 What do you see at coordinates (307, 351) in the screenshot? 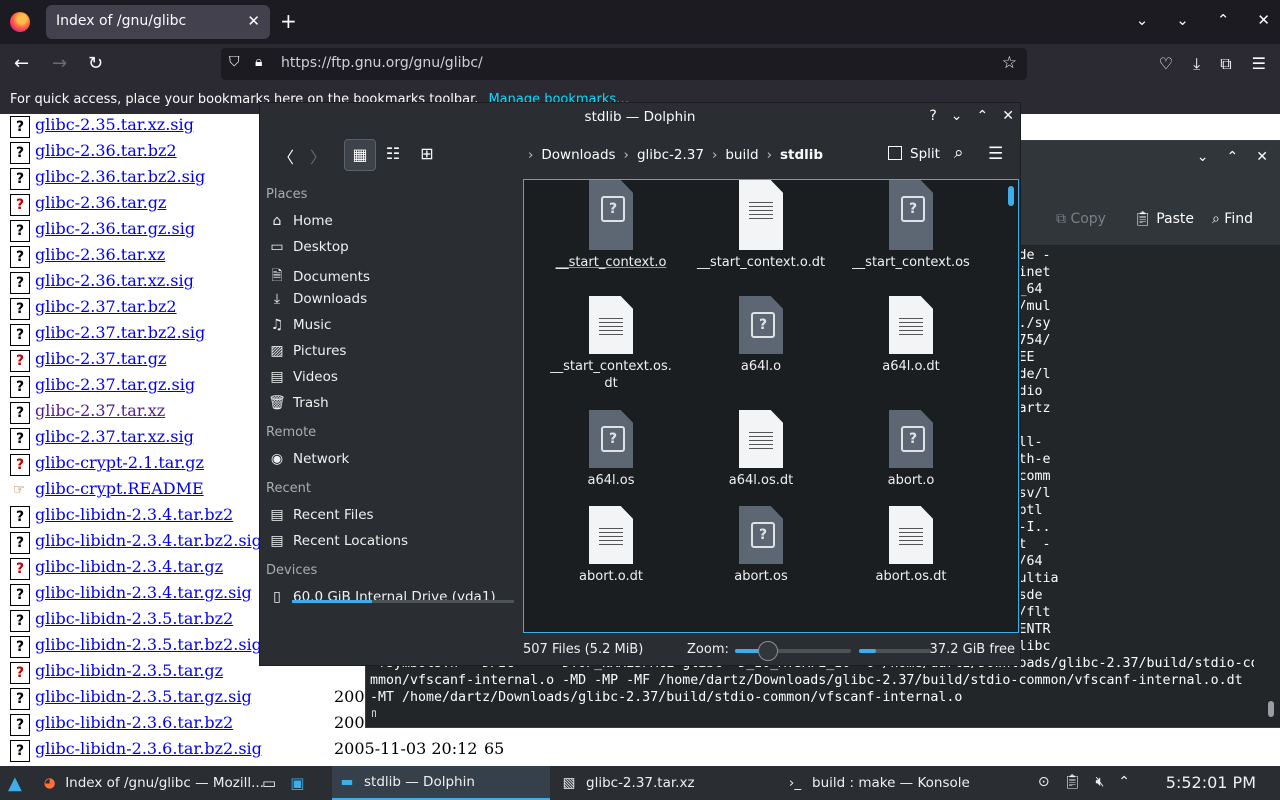
I see `places-item: ▨ Pictures` at bounding box center [307, 351].